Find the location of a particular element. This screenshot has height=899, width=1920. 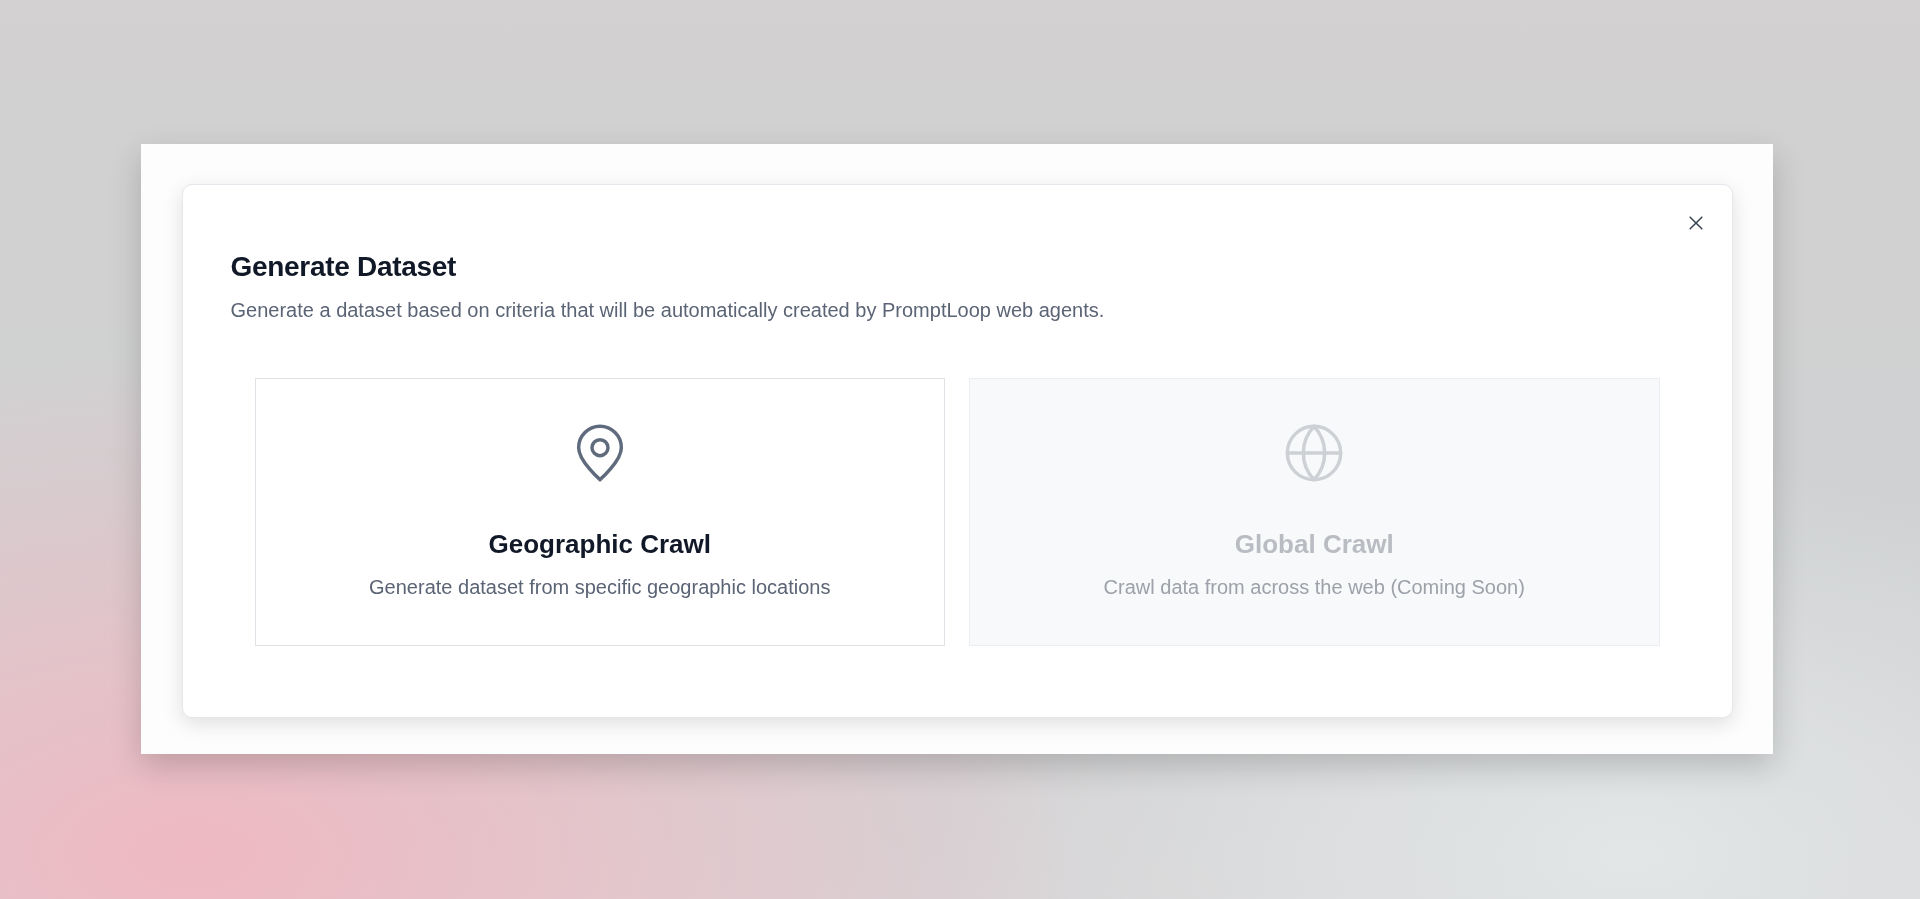

dialog-description: Generate a dataset based on criteria that will be automatically created by PromptLoop web agents. is located at coordinates (668, 310).